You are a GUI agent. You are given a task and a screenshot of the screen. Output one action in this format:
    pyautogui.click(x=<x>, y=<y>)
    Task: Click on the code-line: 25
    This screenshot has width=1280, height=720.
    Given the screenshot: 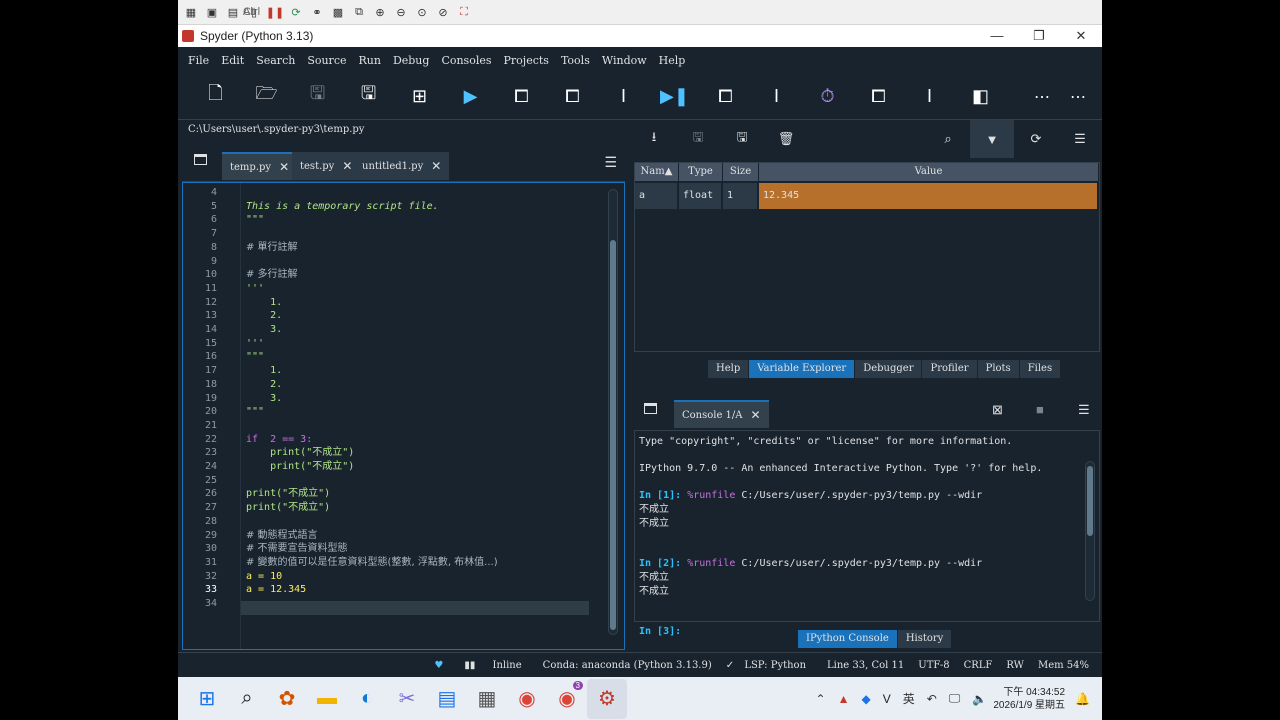 What is the action you would take?
    pyautogui.click(x=398, y=480)
    